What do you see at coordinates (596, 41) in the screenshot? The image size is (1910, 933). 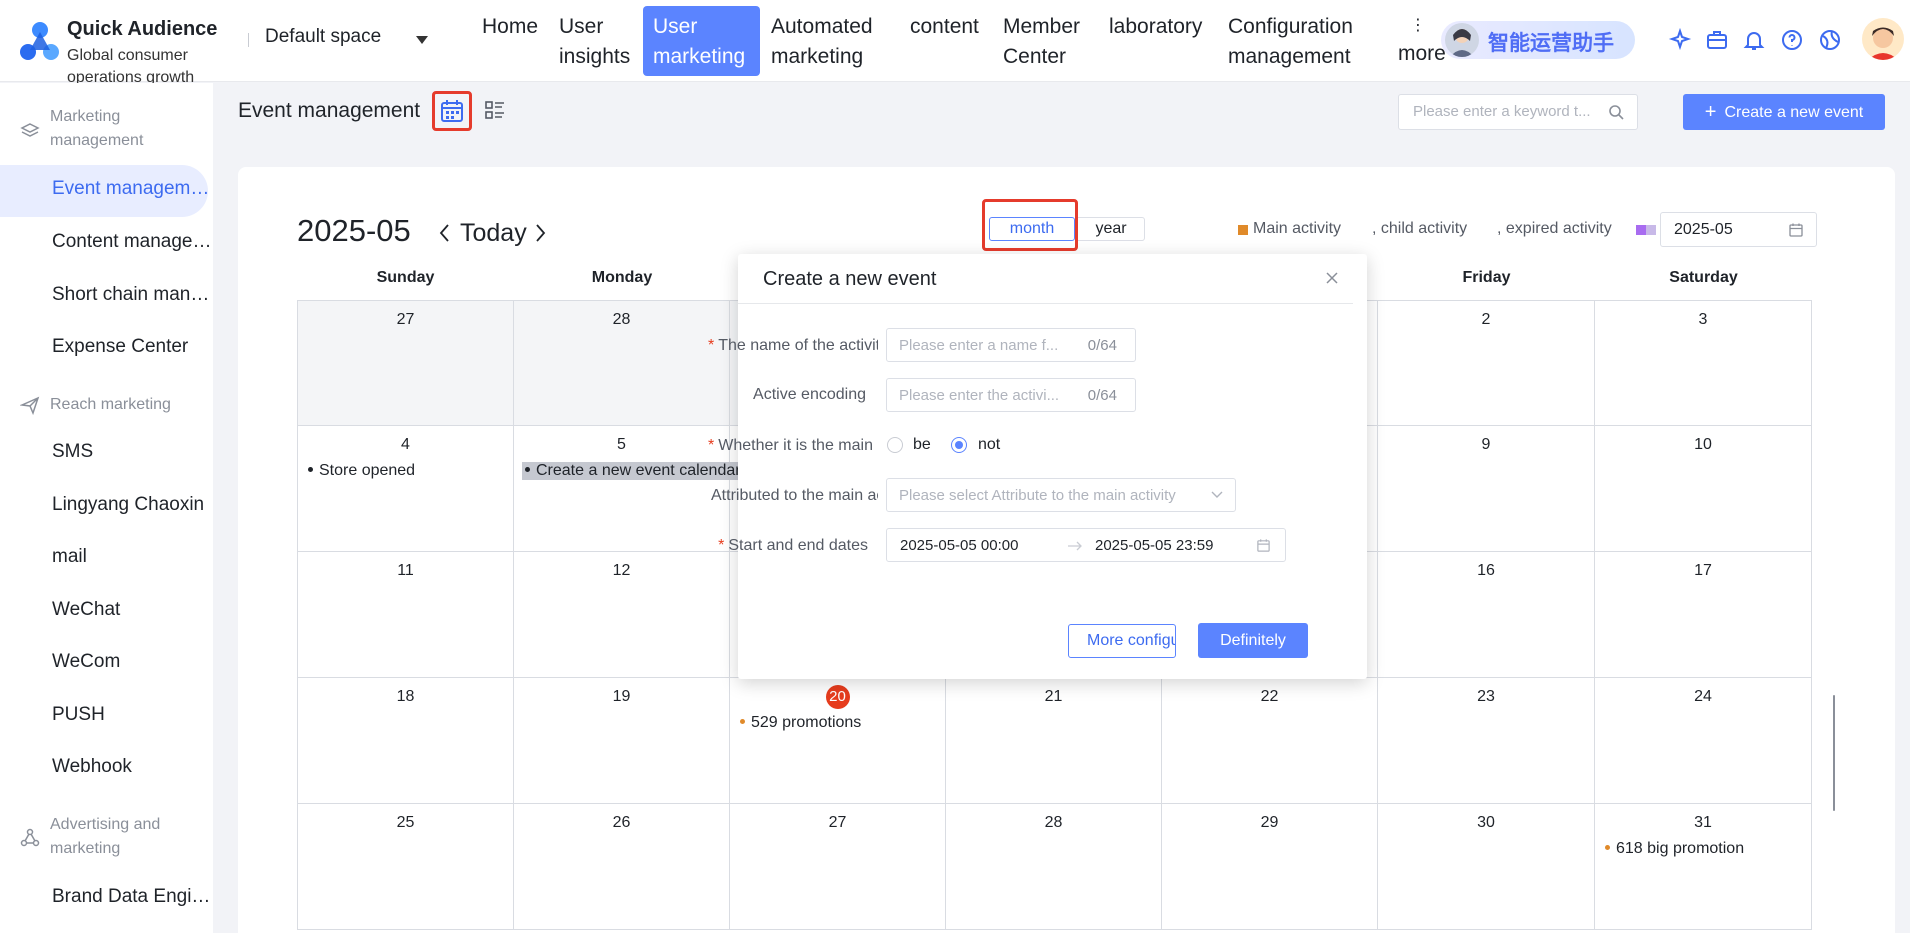 I see `nav-user-insights: User insights` at bounding box center [596, 41].